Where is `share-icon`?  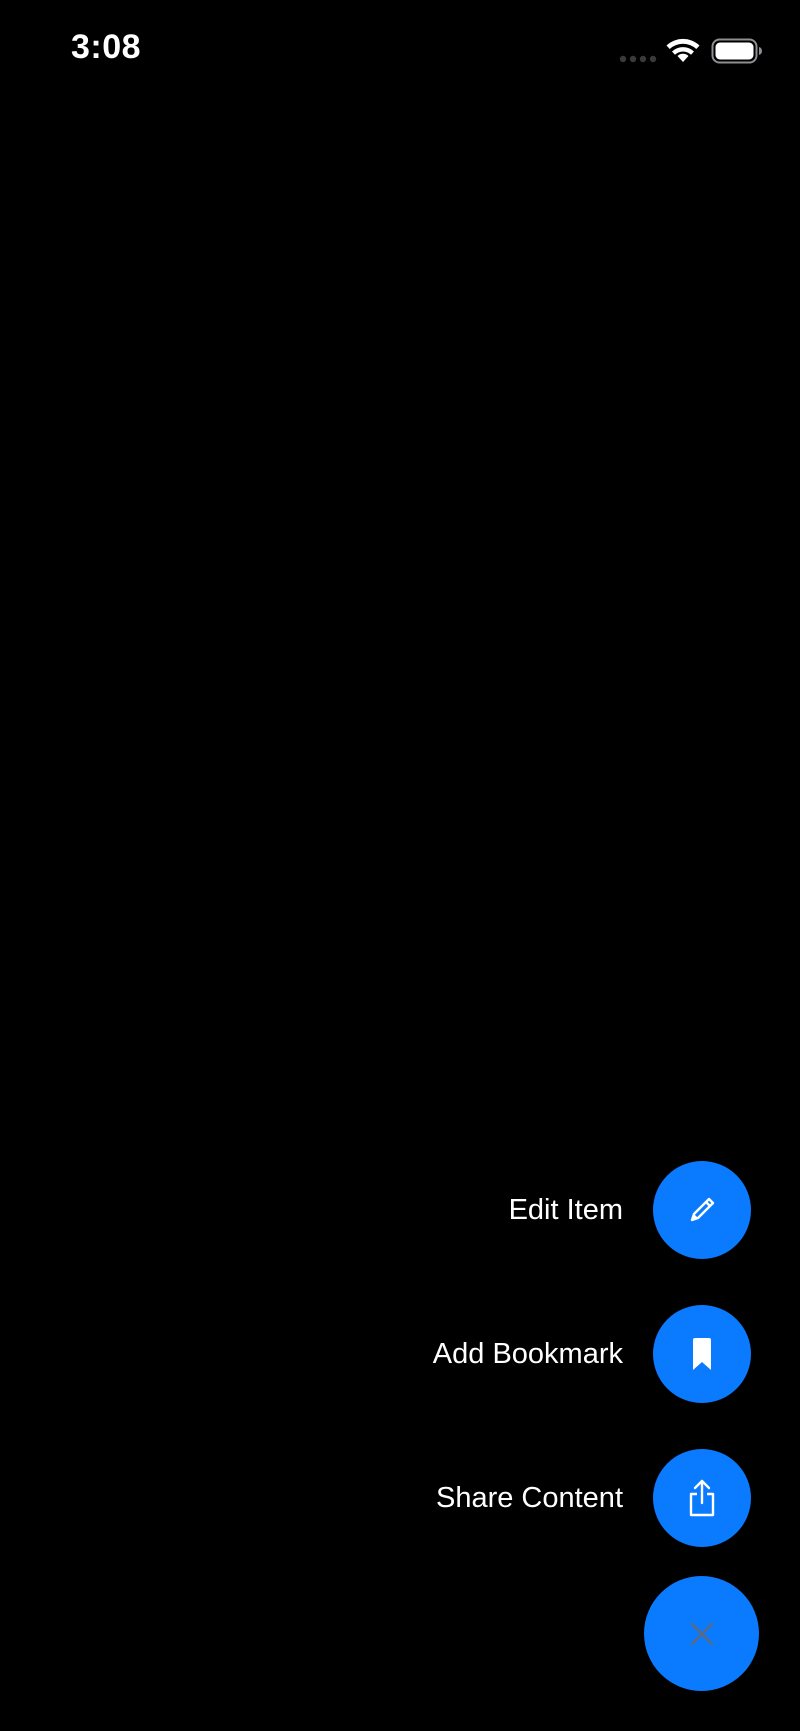 share-icon is located at coordinates (702, 1498).